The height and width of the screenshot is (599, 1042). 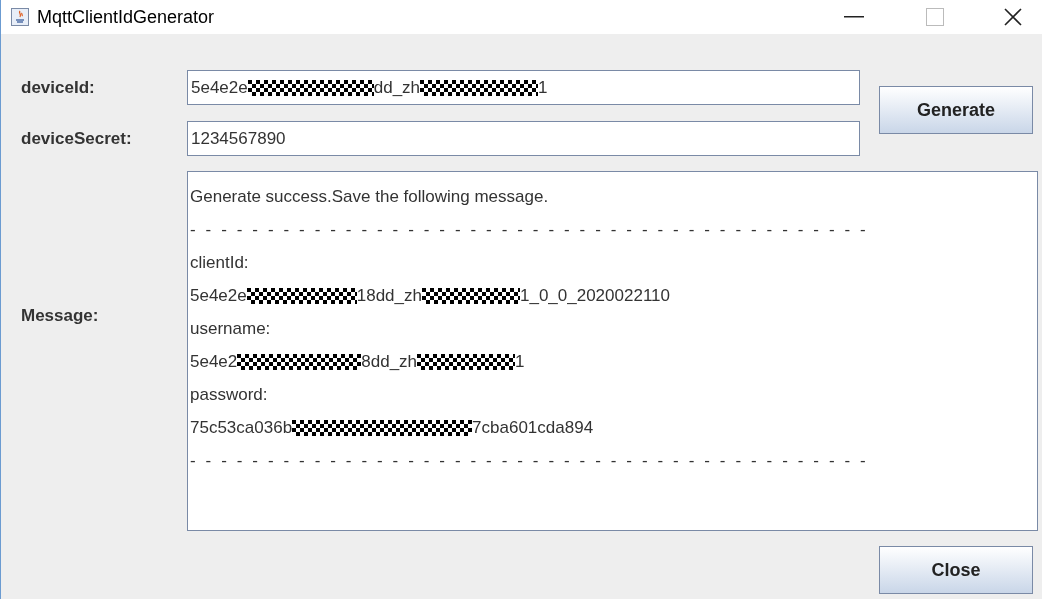 I want to click on field-label: deviceId:, so click(x=58, y=87).